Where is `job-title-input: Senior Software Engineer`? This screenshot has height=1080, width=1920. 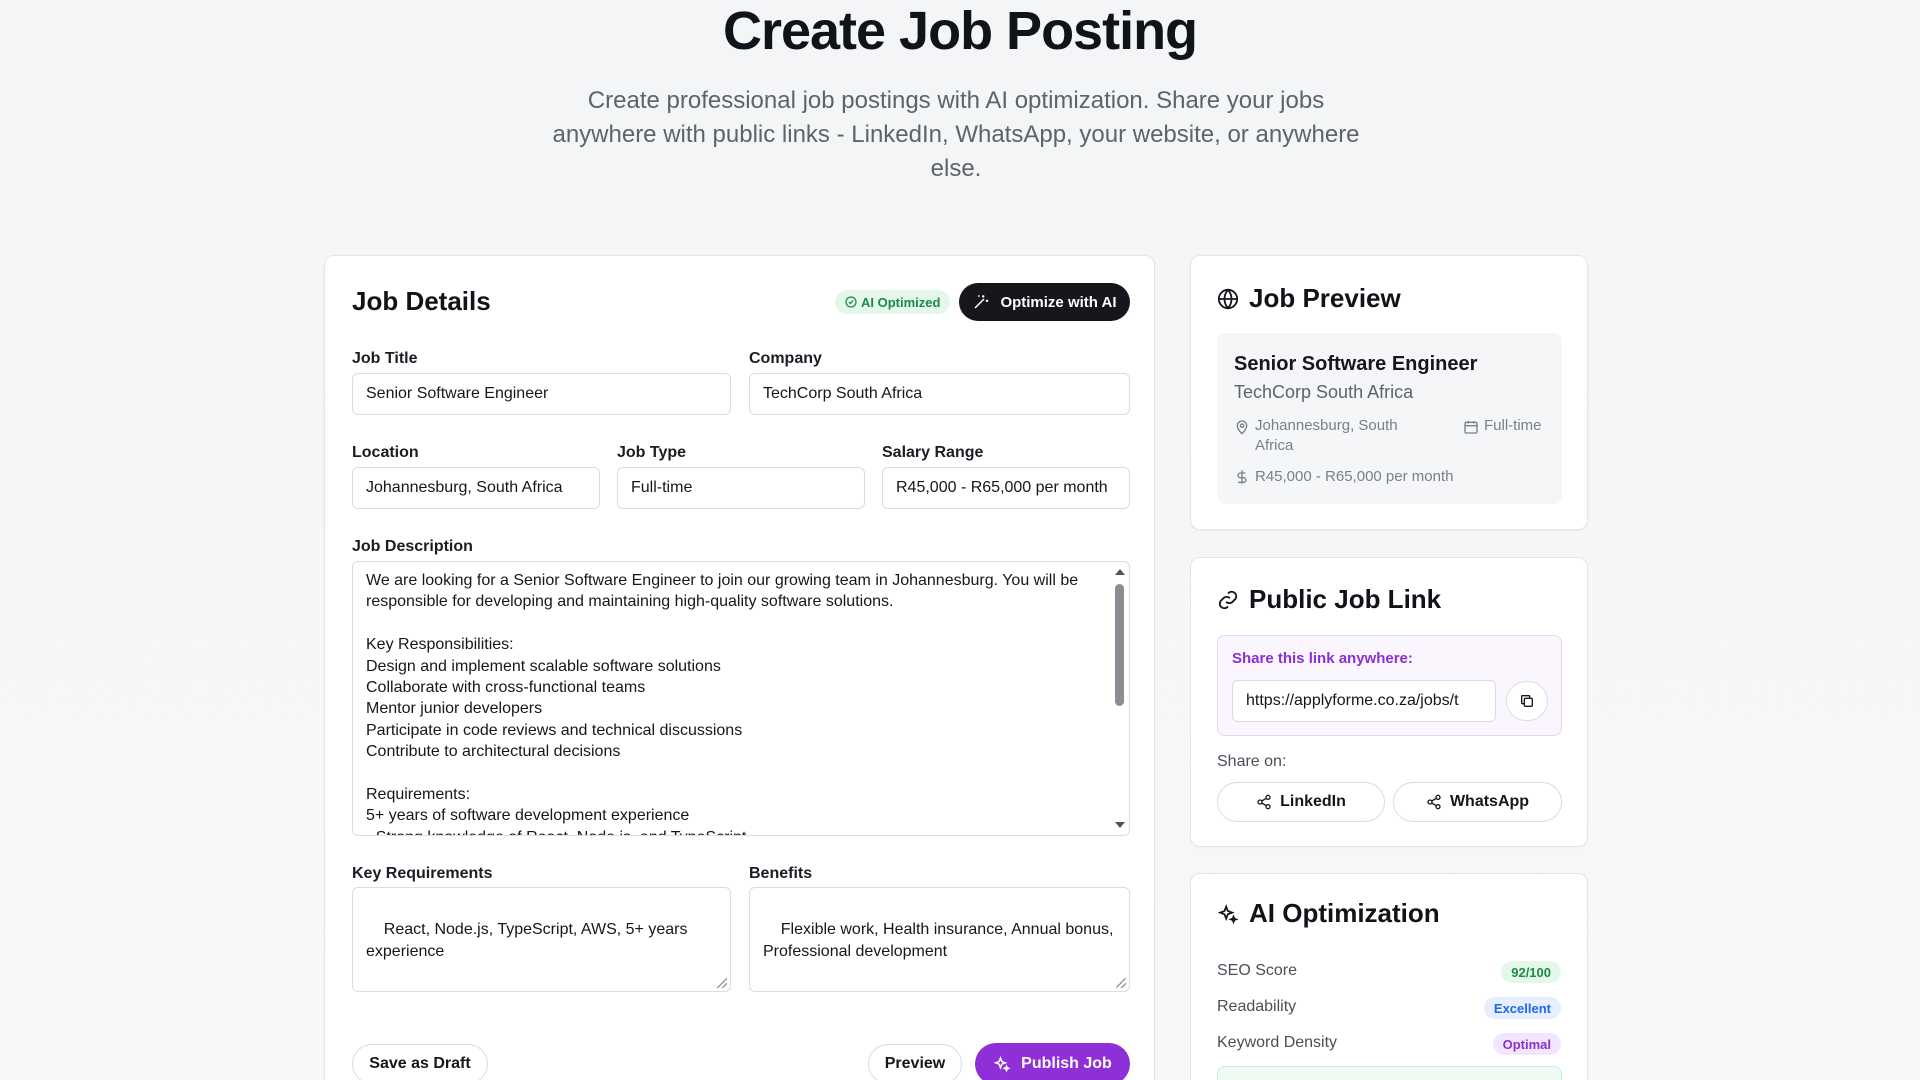 job-title-input: Senior Software Engineer is located at coordinates (541, 394).